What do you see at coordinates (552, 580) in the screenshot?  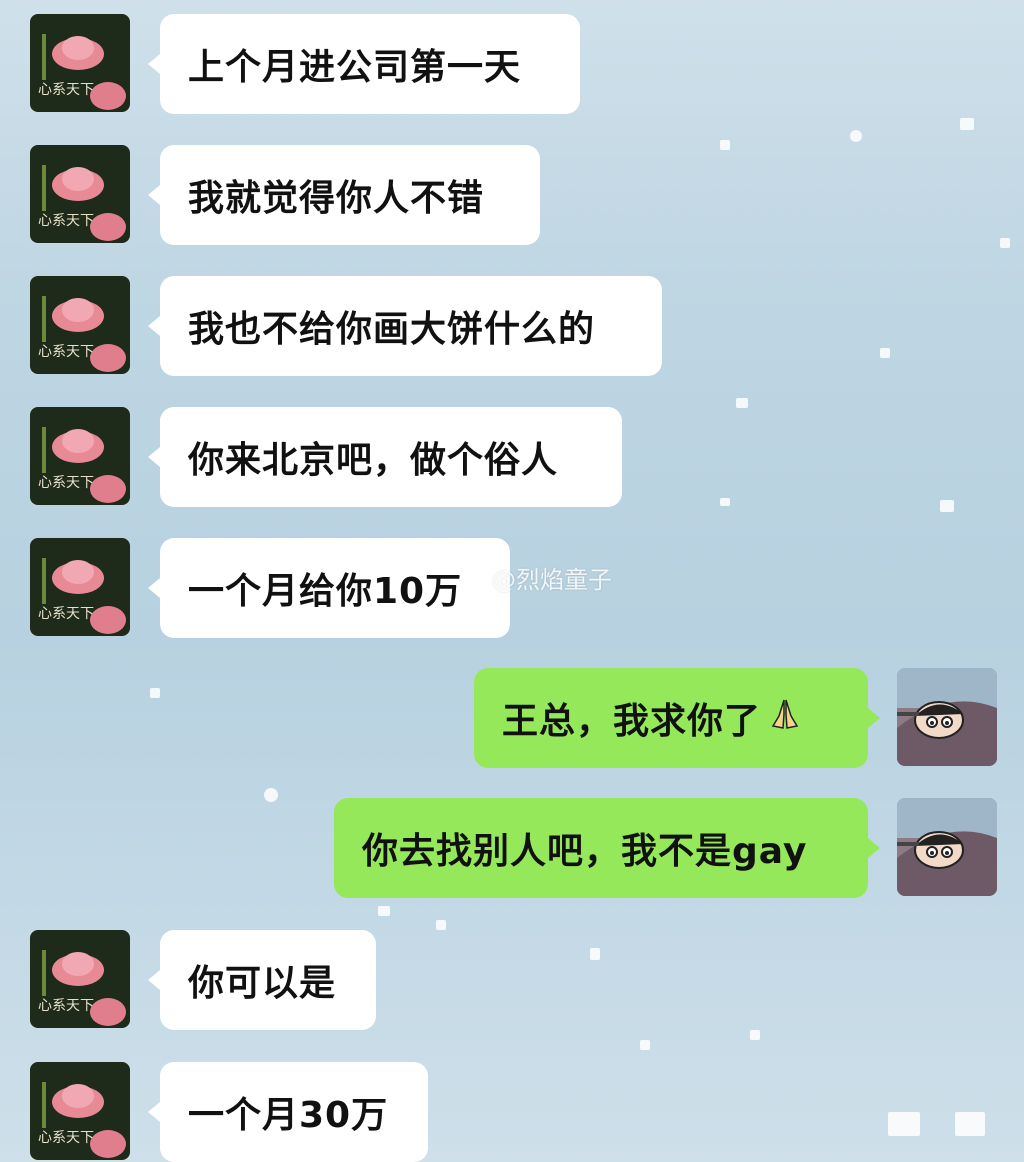 I see `watermark-text: @烈焰童子` at bounding box center [552, 580].